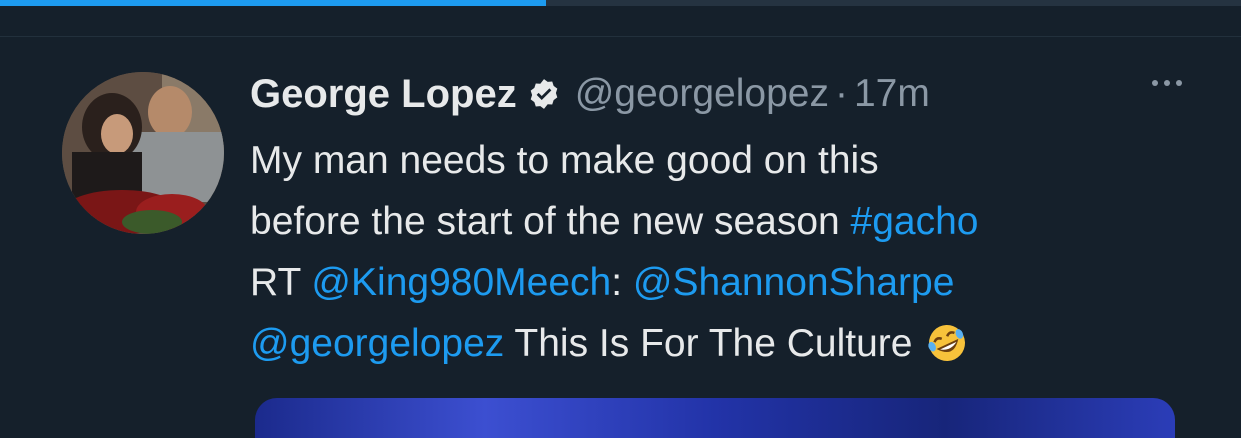 Image resolution: width=1241 pixels, height=438 pixels. Describe the element at coordinates (377, 343) in the screenshot. I see `mention-link: @georgelopez` at that location.